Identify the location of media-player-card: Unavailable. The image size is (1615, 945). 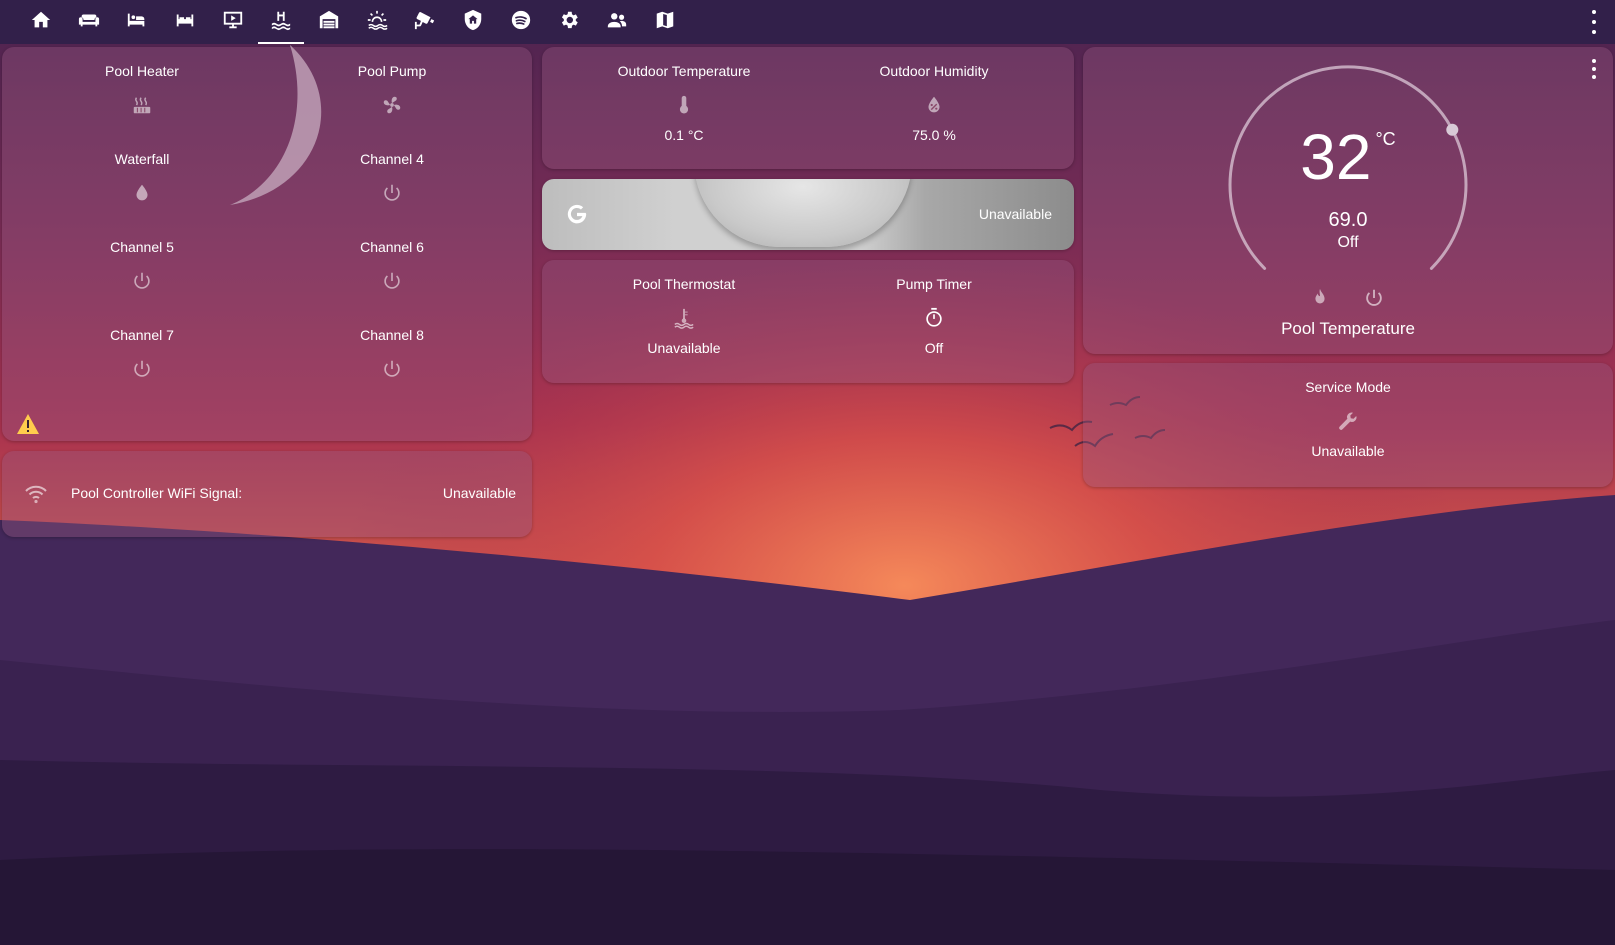
(808, 214).